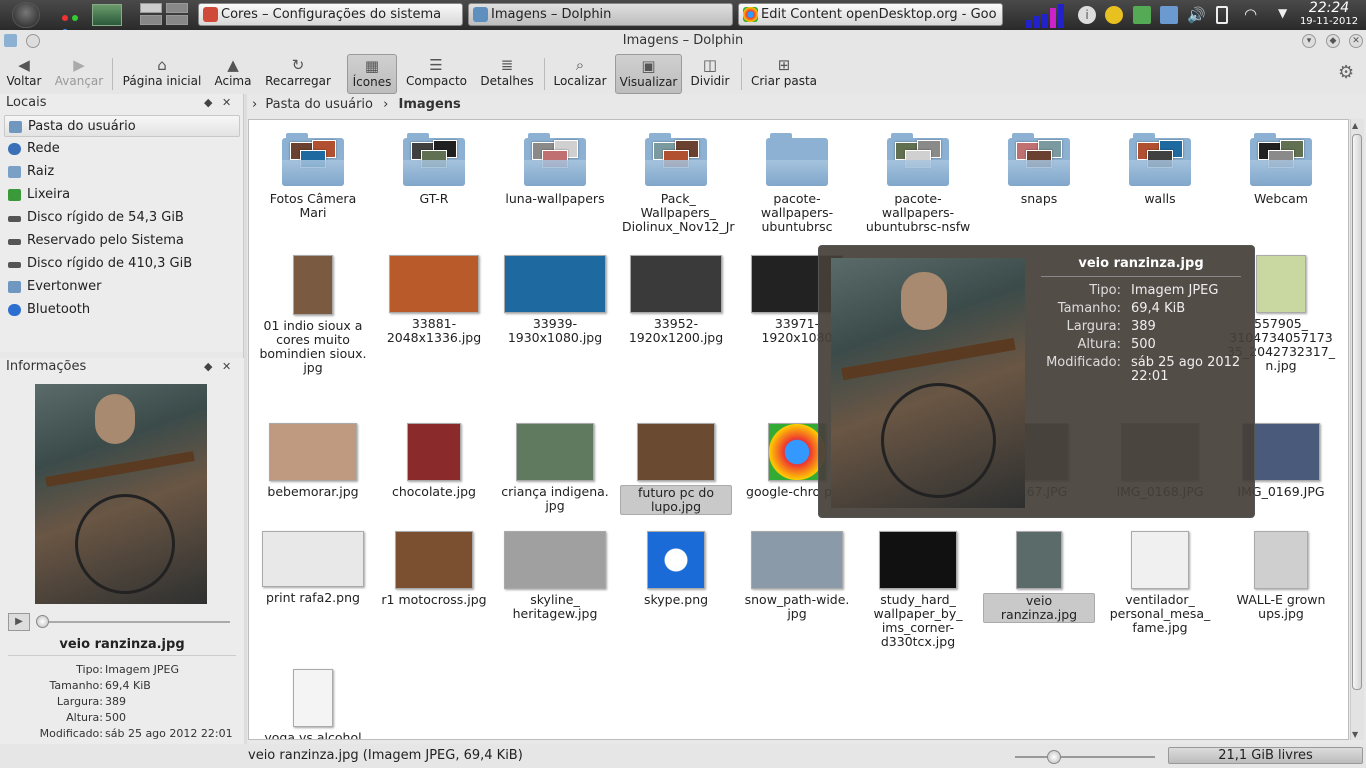 Image resolution: width=1366 pixels, height=768 pixels. Describe the element at coordinates (676, 599) in the screenshot. I see `file-name: skype.png` at that location.